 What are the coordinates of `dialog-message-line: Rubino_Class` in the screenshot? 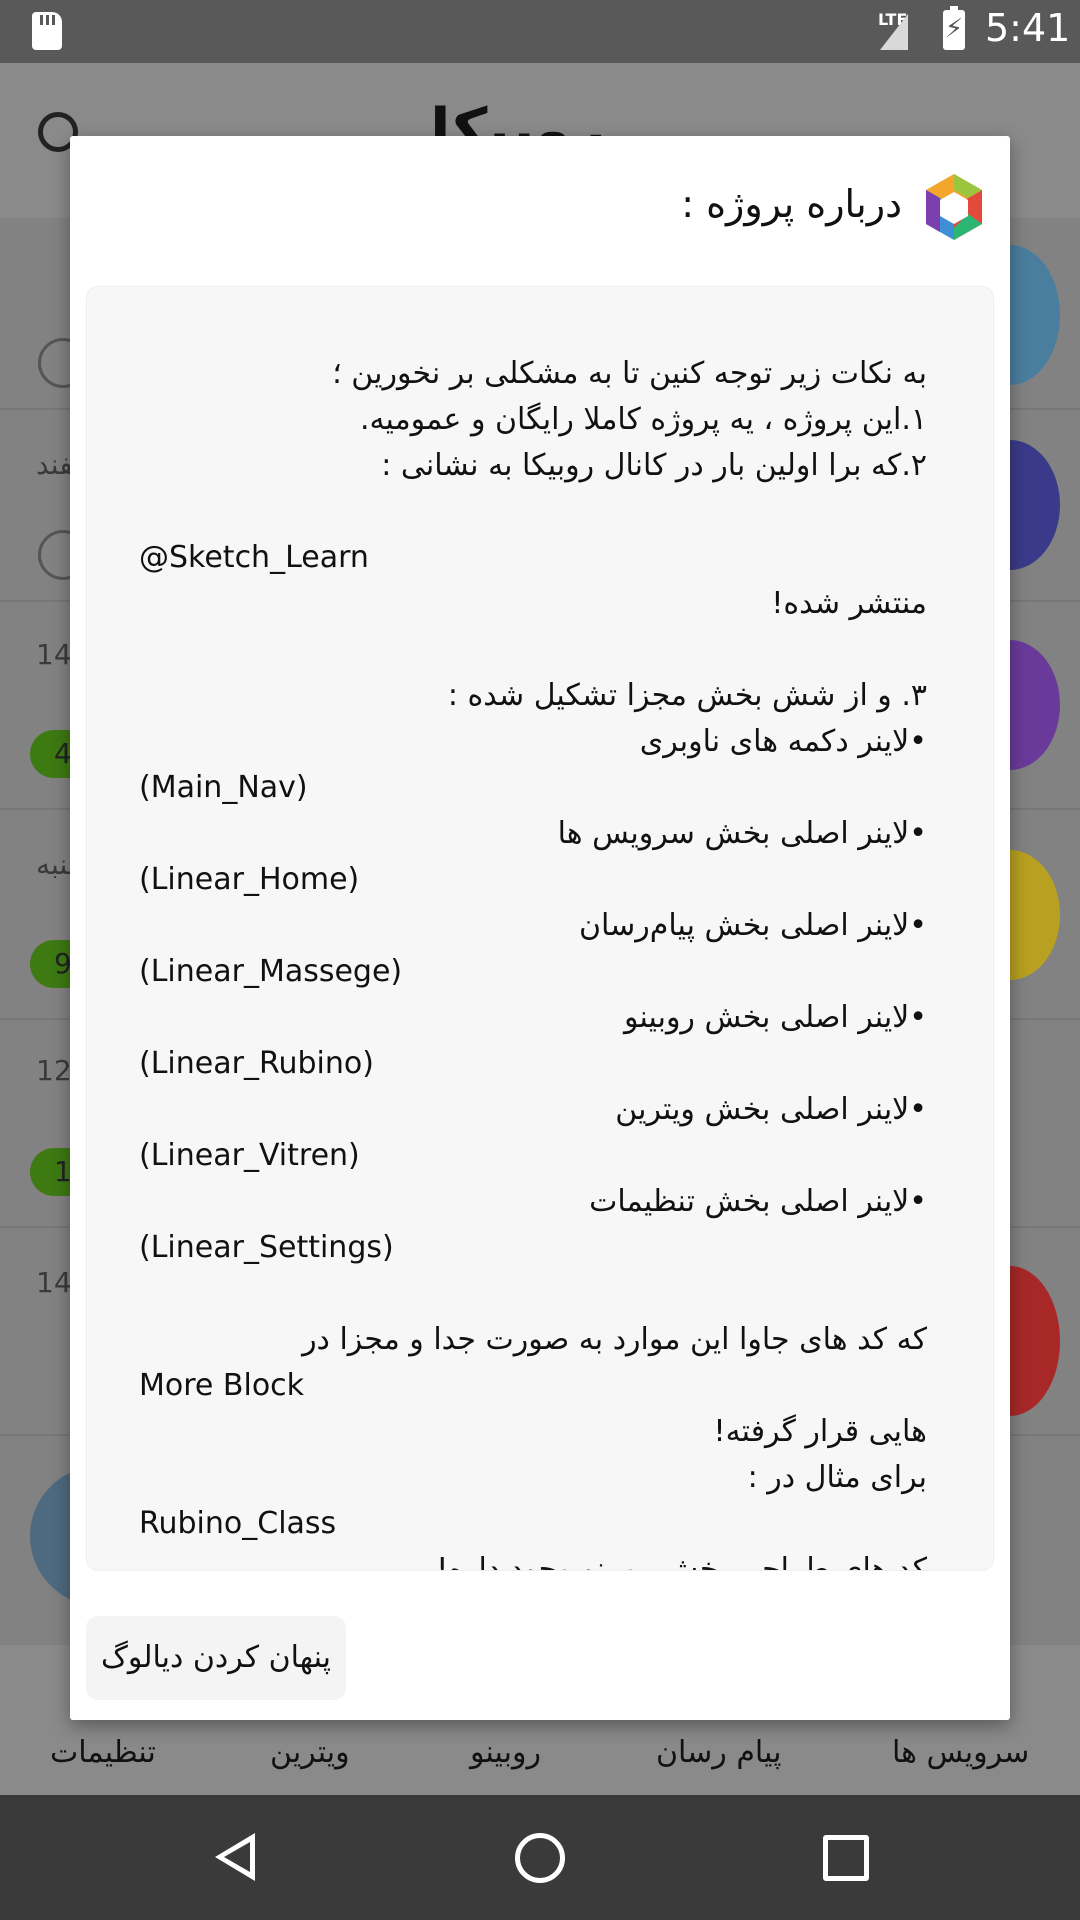 It's located at (238, 1523).